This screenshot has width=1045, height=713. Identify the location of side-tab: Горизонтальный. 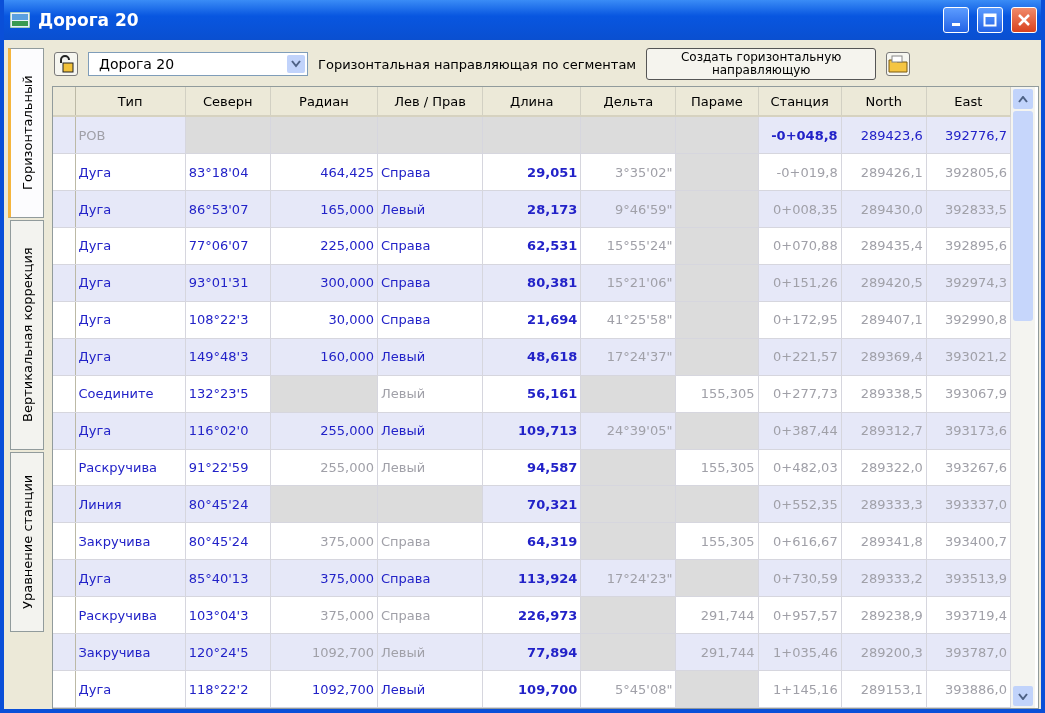
(26, 133).